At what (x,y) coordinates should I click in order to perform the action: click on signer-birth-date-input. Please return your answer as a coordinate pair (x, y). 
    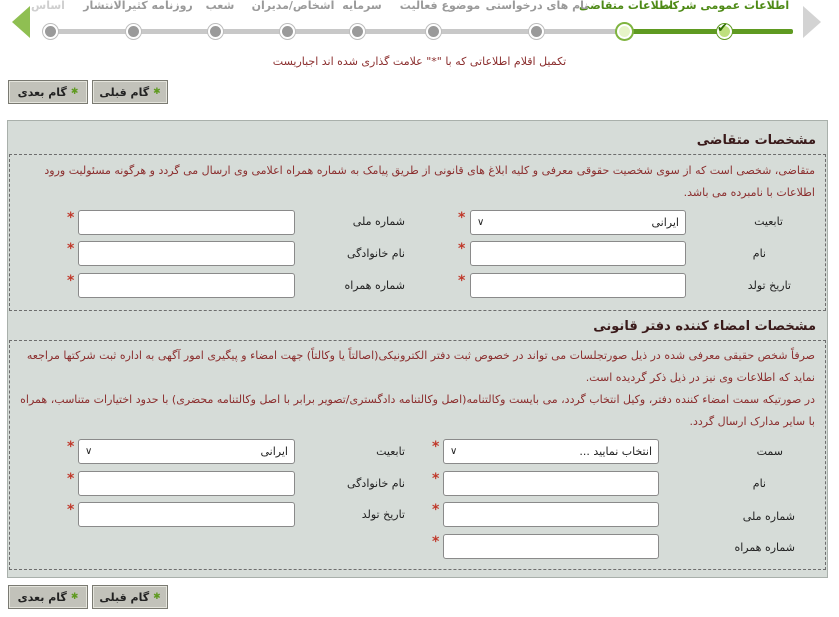
    Looking at the image, I should click on (186, 514).